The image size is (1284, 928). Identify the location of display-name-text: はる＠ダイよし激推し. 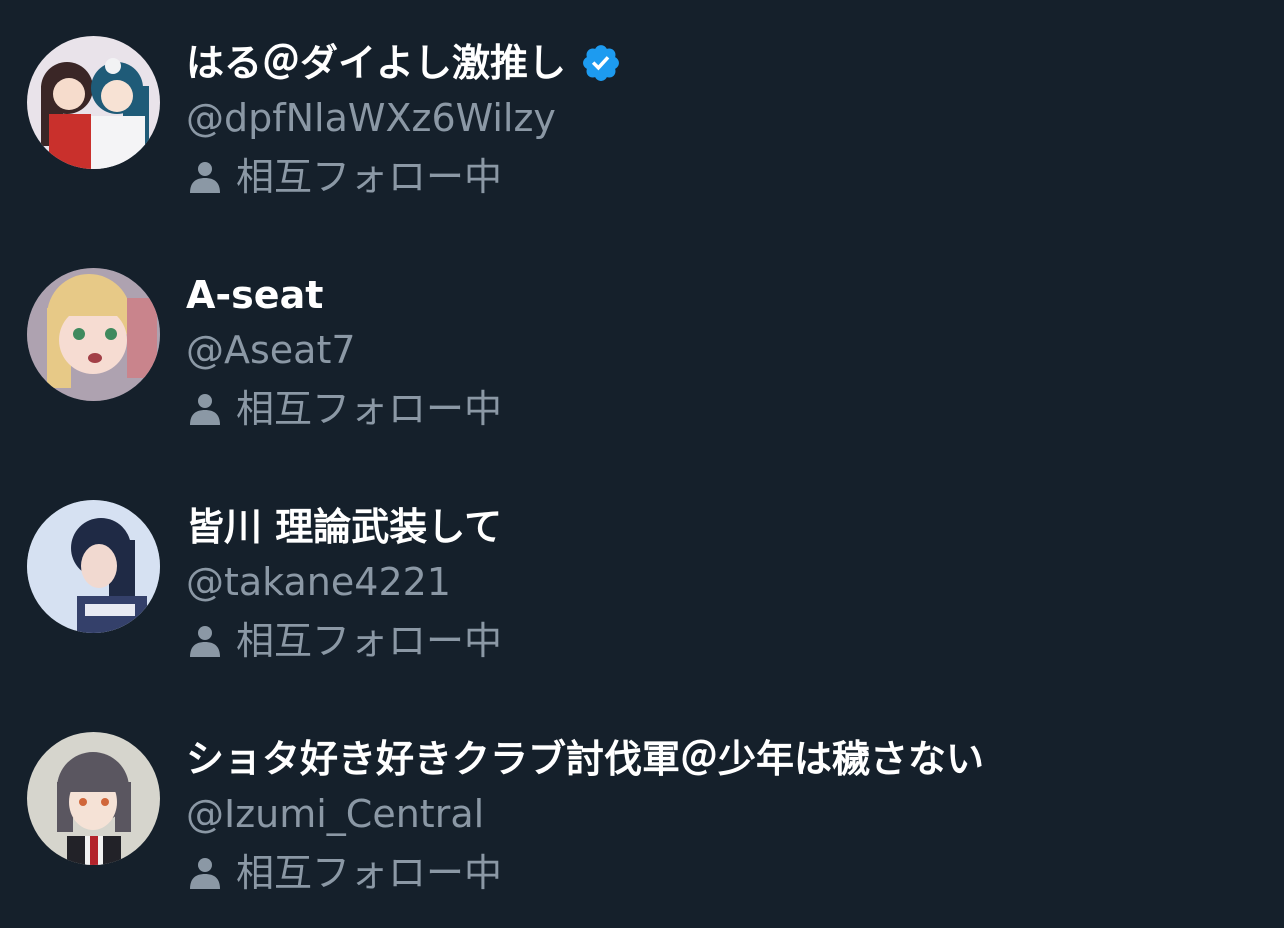
(376, 63).